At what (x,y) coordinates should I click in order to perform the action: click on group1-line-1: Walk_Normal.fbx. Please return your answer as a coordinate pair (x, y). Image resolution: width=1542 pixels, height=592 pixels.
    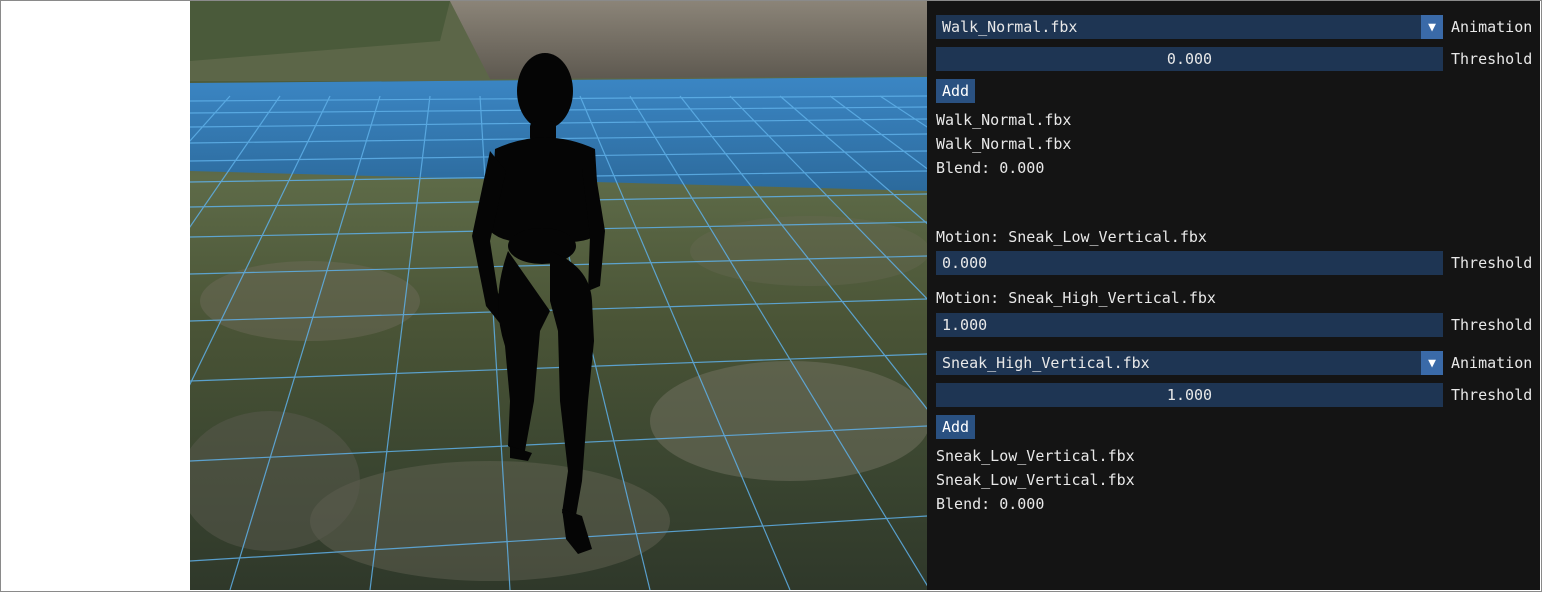
    Looking at the image, I should click on (1004, 120).